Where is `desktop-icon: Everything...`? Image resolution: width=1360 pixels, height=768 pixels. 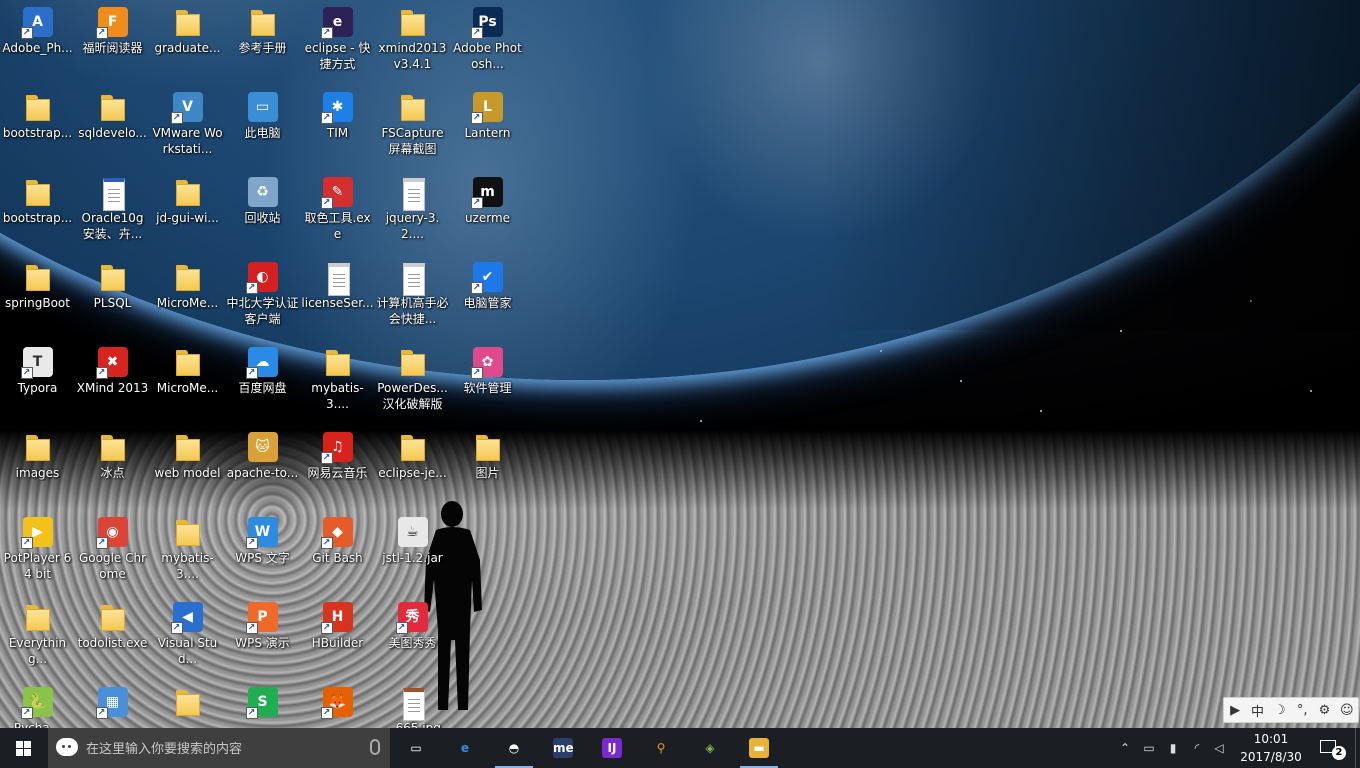 desktop-icon: Everything... is located at coordinates (37, 637).